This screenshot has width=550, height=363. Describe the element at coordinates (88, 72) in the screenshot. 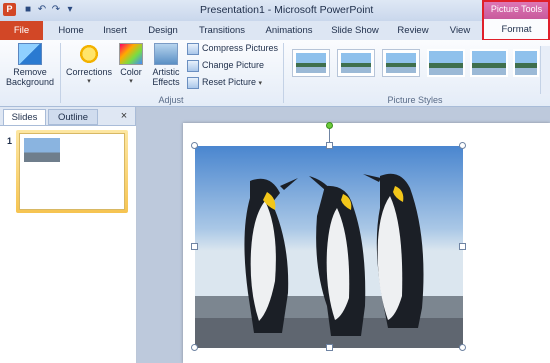

I see `corrections-label: Corrections` at that location.